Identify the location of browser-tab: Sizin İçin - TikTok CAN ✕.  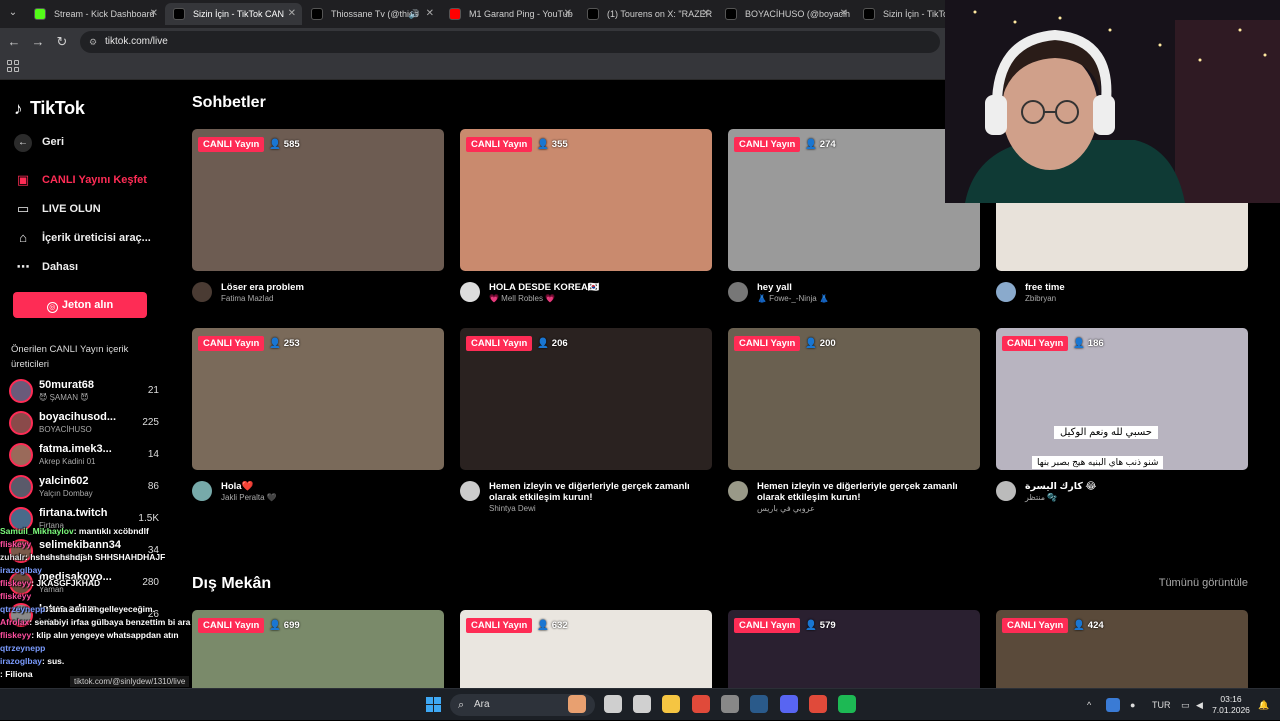
(233, 14).